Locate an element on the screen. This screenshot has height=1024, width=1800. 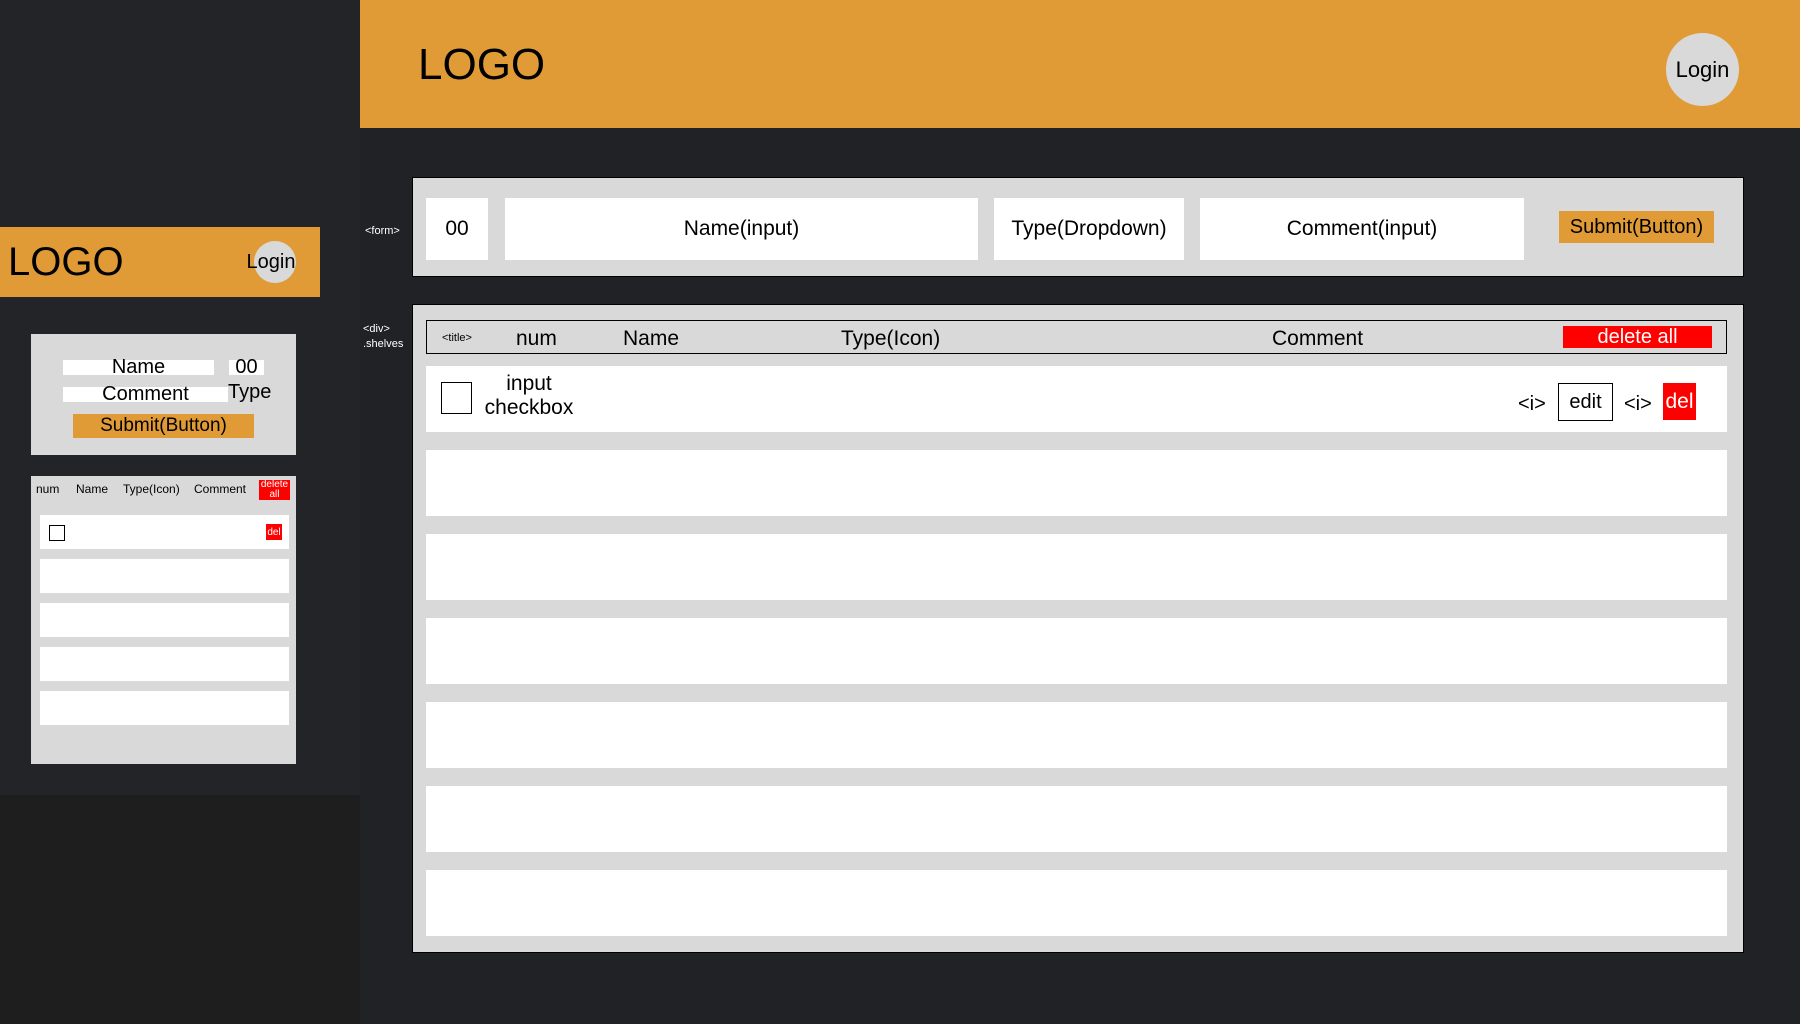
mobile-login-button: Login is located at coordinates (271, 262).